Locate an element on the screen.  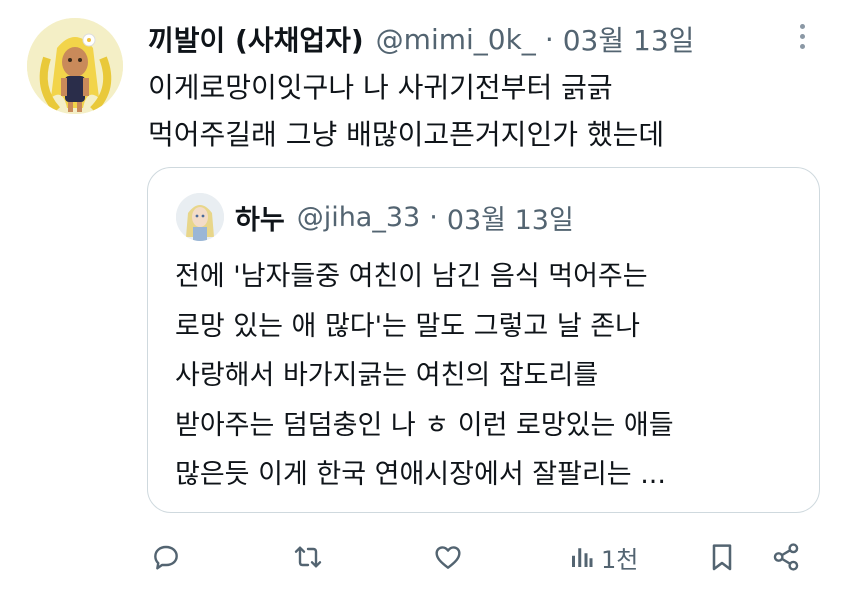
quoted-avatar-image is located at coordinates (200, 217).